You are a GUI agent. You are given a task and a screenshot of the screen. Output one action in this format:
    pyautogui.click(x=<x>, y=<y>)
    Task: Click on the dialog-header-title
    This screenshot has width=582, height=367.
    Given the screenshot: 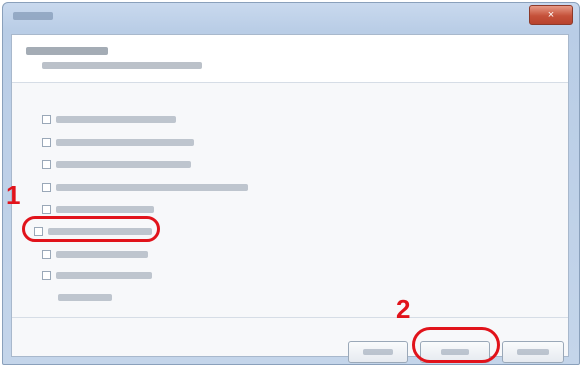 What is the action you would take?
    pyautogui.click(x=67, y=51)
    